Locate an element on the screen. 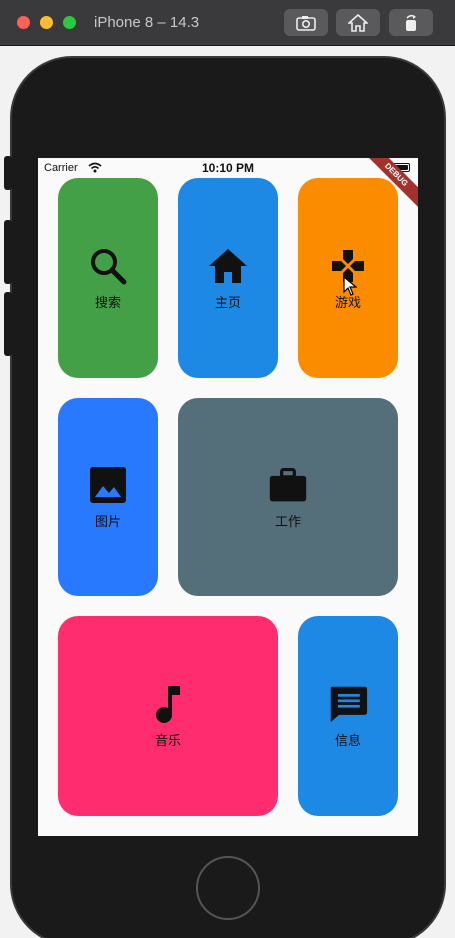  status-time: 10:10 PM is located at coordinates (228, 168).